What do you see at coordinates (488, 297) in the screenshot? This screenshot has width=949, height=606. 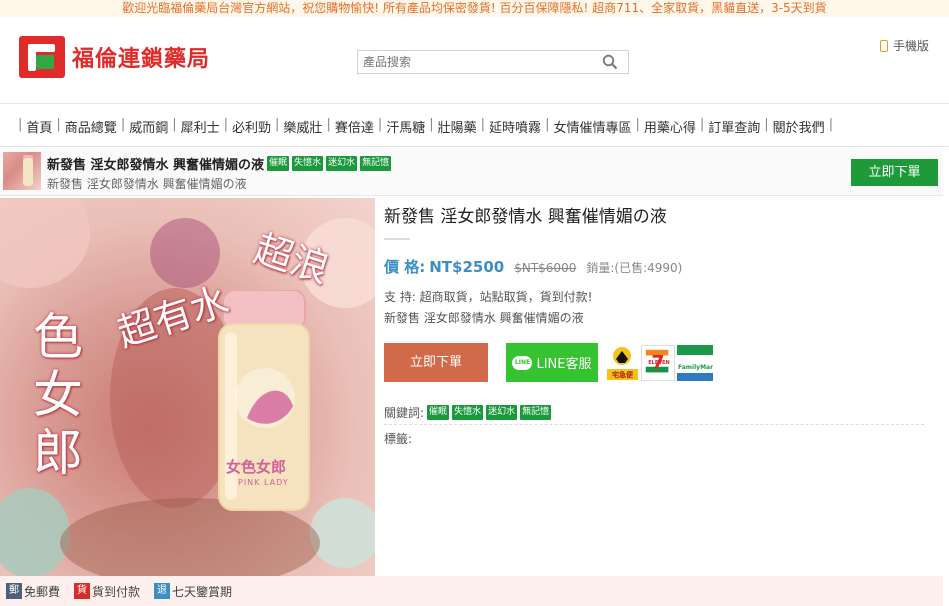 I see `support-info: 支 持: 超商取貨，站點取貨，貨到付款!` at bounding box center [488, 297].